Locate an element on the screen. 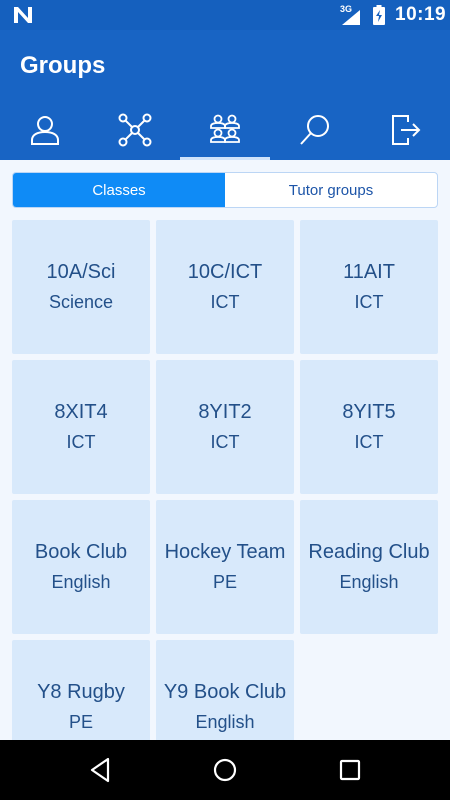  recents-icon is located at coordinates (350, 770).